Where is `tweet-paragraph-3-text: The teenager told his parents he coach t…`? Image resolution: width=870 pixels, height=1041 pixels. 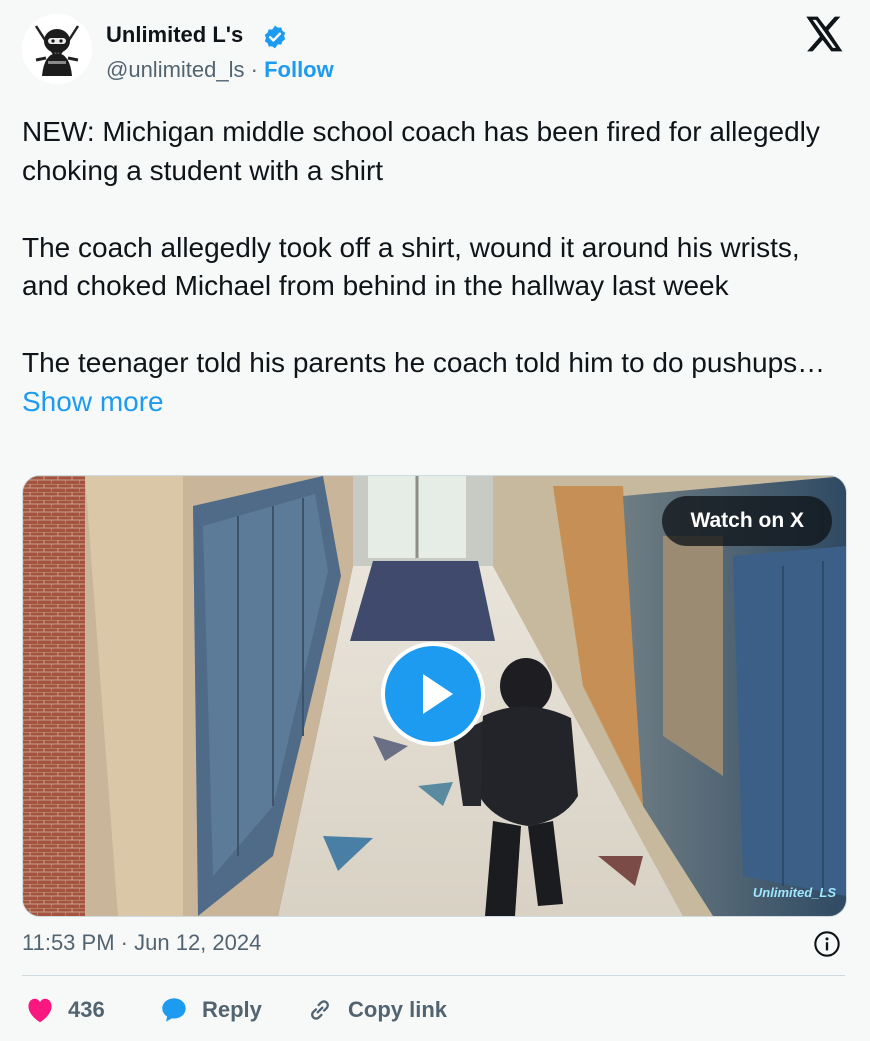 tweet-paragraph-3-text: The teenager told his parents he coach t… is located at coordinates (424, 362).